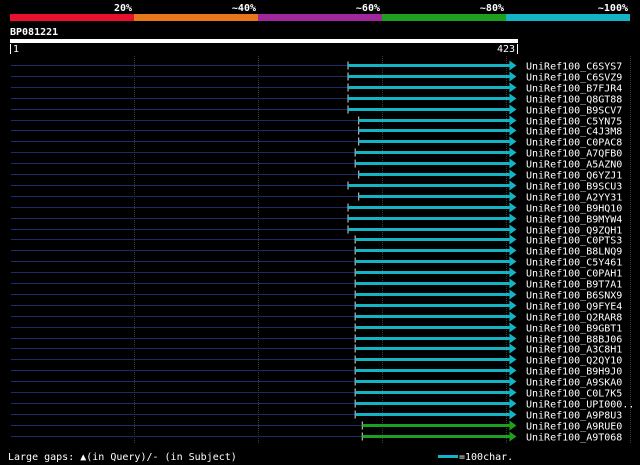 Image resolution: width=640 pixels, height=465 pixels. I want to click on hit-row: UniRef100_A9T068, so click(316, 437).